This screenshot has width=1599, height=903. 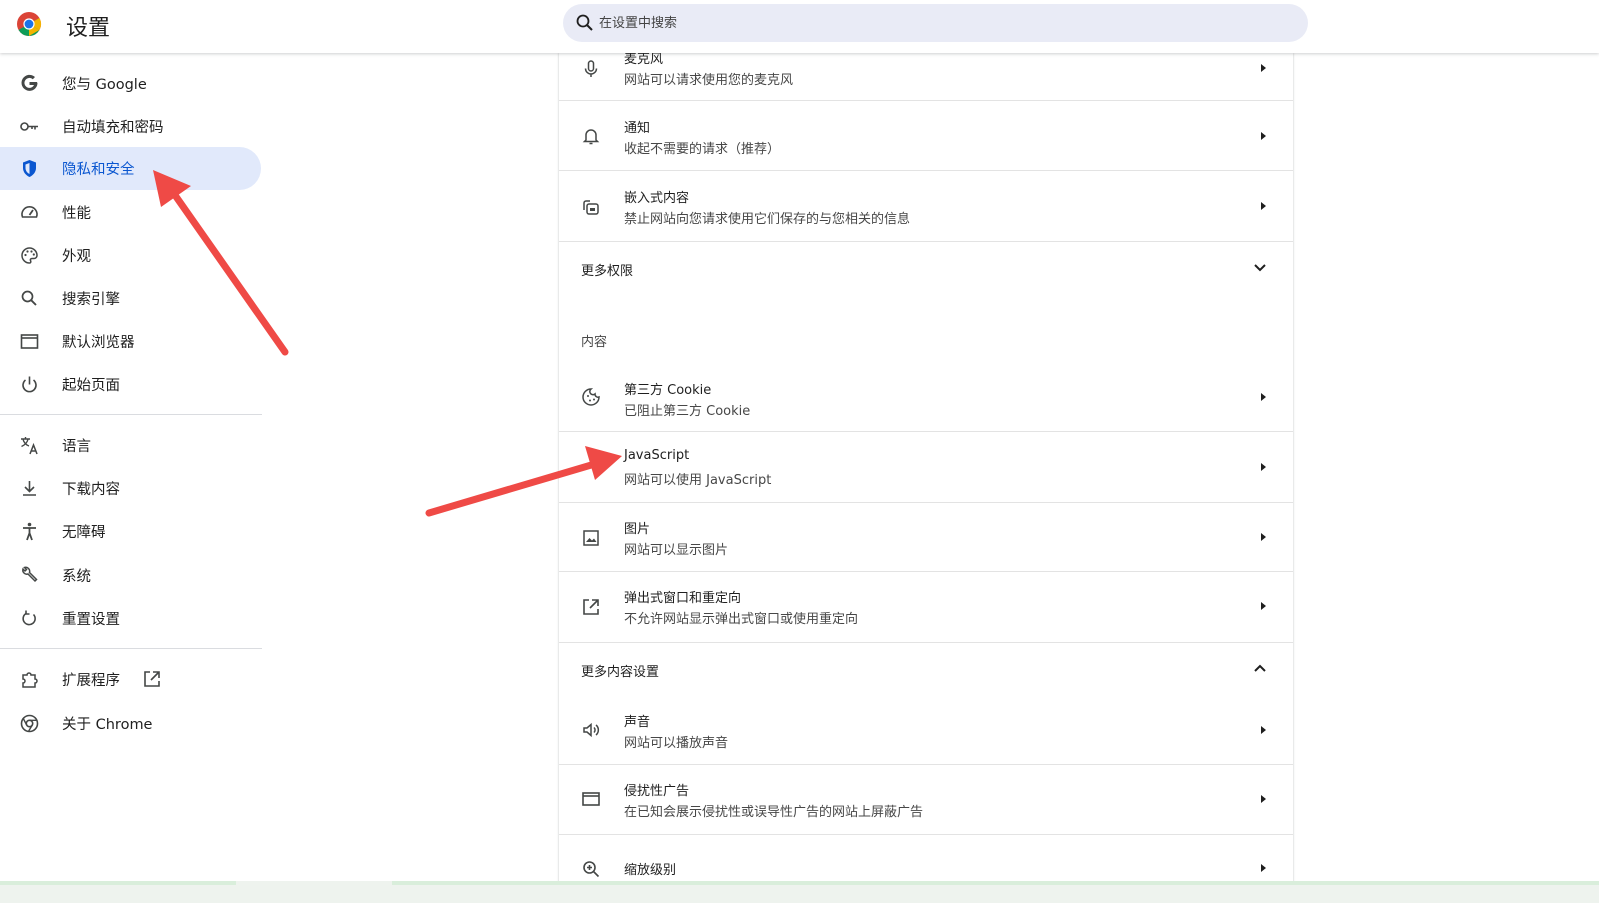 What do you see at coordinates (591, 68) in the screenshot?
I see `microphone-icon` at bounding box center [591, 68].